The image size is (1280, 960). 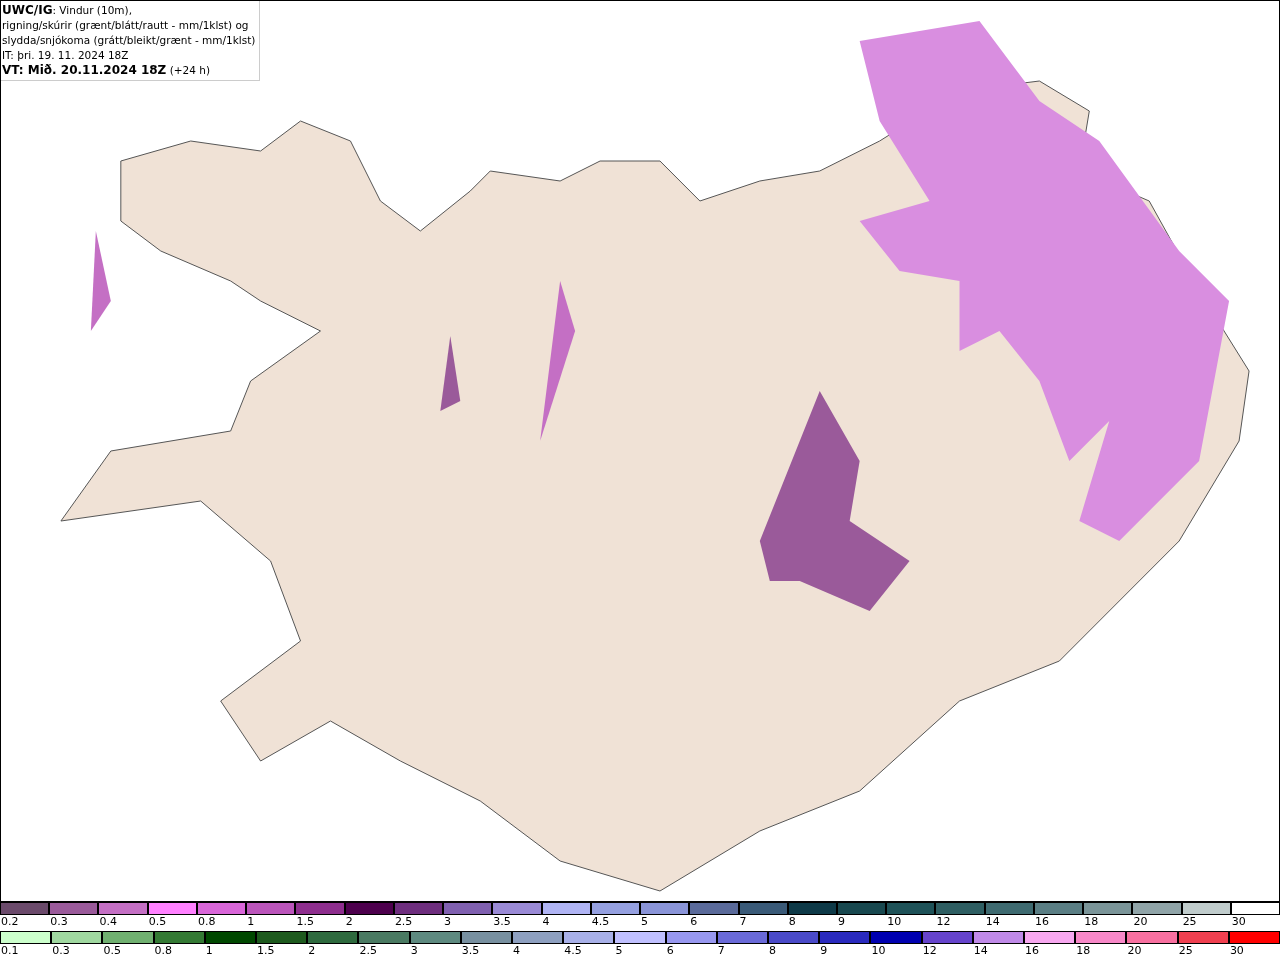 I want to click on map-description: UWC/IG: Vindur (10m), rigning/skúrir (grænt/blátt/rautt - mm/1klst) og slydda/snjókoma (grátt/bleikt/grænt - mm/1klst), so click(x=129, y=25).